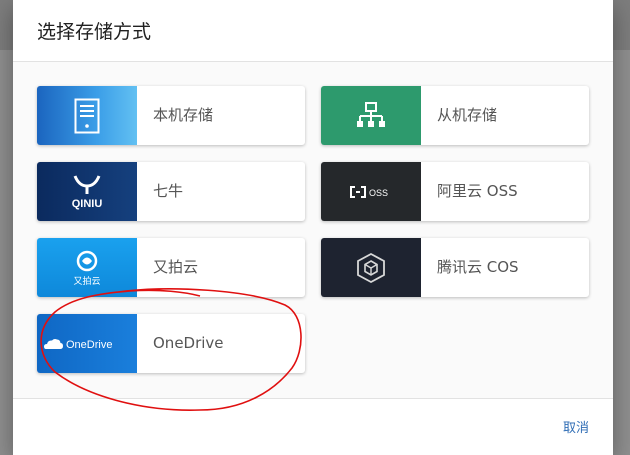 This screenshot has height=455, width=630. I want to click on qiniu-logo: QINIU, so click(87, 191).